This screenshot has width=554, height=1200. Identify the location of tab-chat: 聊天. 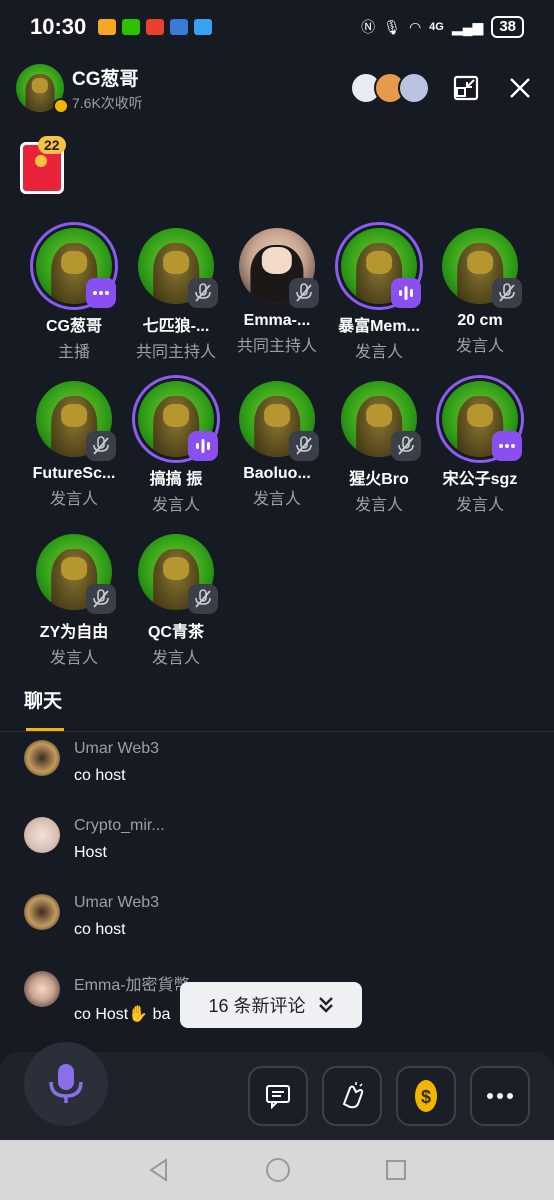
(43, 699).